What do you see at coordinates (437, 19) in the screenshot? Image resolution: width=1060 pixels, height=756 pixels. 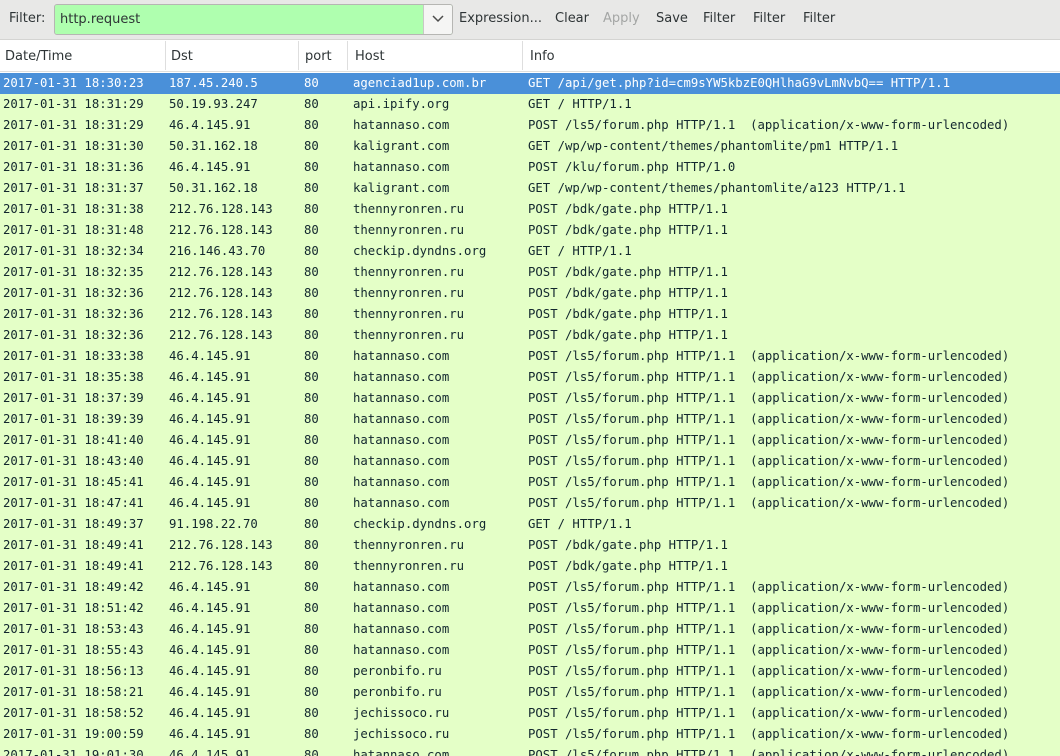 I see `filter-dropdown-button` at bounding box center [437, 19].